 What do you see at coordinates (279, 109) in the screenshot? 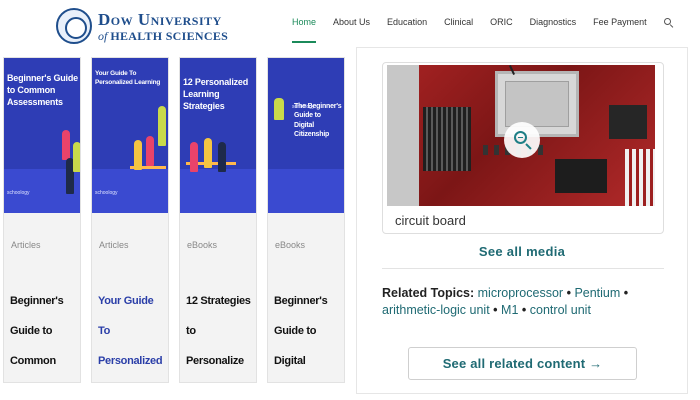
I see `brand-mark-icon` at bounding box center [279, 109].